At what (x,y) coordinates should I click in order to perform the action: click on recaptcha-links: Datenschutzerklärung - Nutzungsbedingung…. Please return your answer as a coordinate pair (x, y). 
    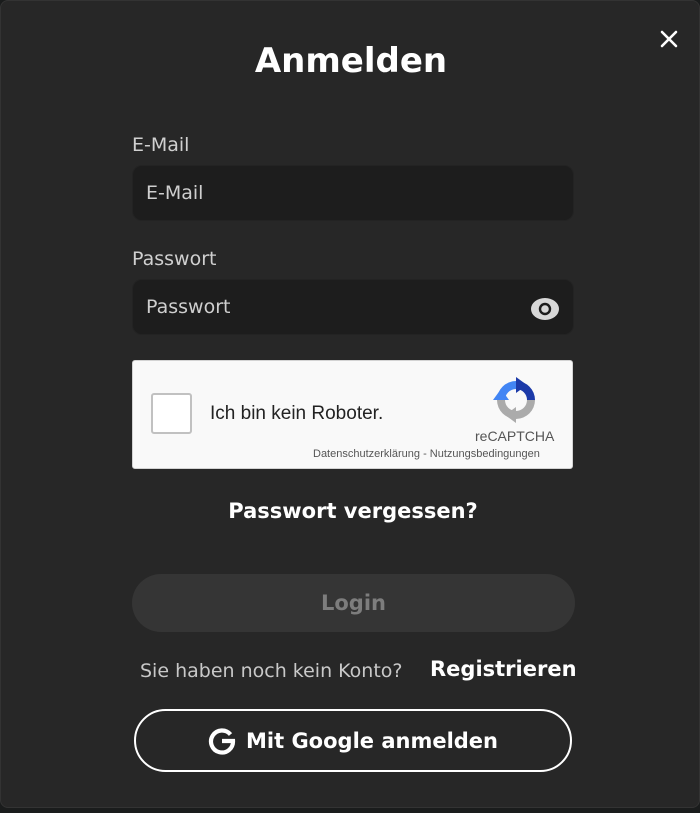
    Looking at the image, I should click on (426, 454).